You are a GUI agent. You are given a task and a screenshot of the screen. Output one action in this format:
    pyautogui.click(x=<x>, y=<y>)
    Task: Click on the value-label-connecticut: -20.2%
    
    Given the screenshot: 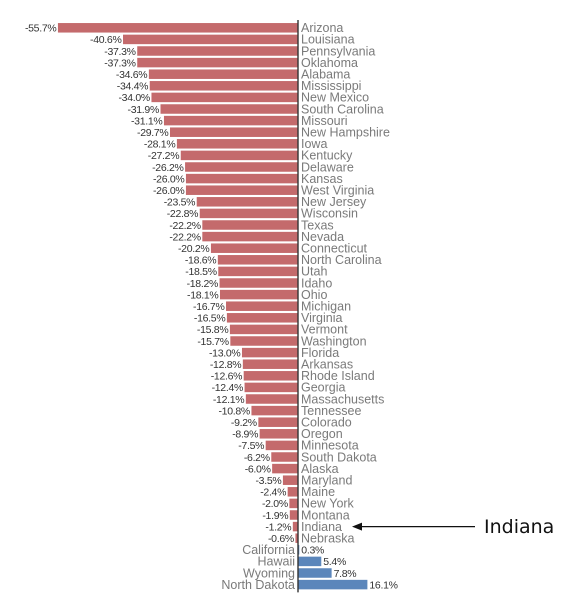 What is the action you would take?
    pyautogui.click(x=193, y=249)
    